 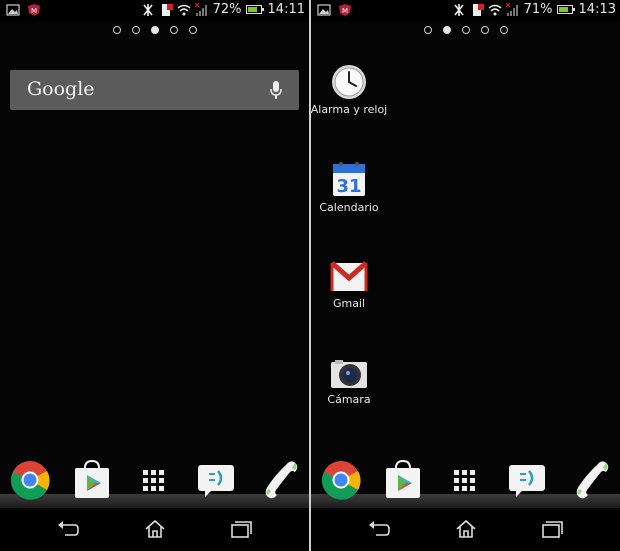 I want to click on calendar-icon: 31, so click(x=349, y=179).